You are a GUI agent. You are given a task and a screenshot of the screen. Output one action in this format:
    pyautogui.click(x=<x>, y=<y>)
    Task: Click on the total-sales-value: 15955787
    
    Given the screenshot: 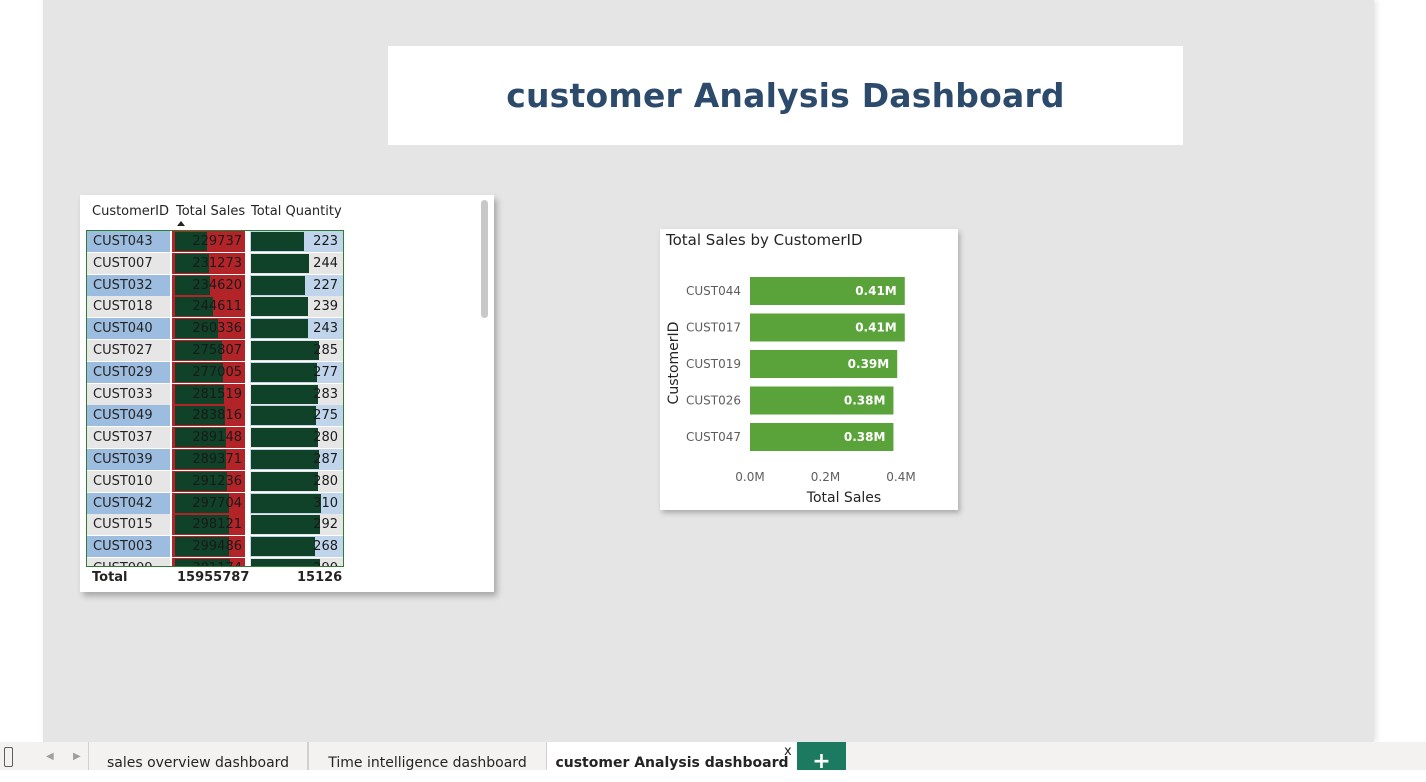 What is the action you would take?
    pyautogui.click(x=213, y=577)
    